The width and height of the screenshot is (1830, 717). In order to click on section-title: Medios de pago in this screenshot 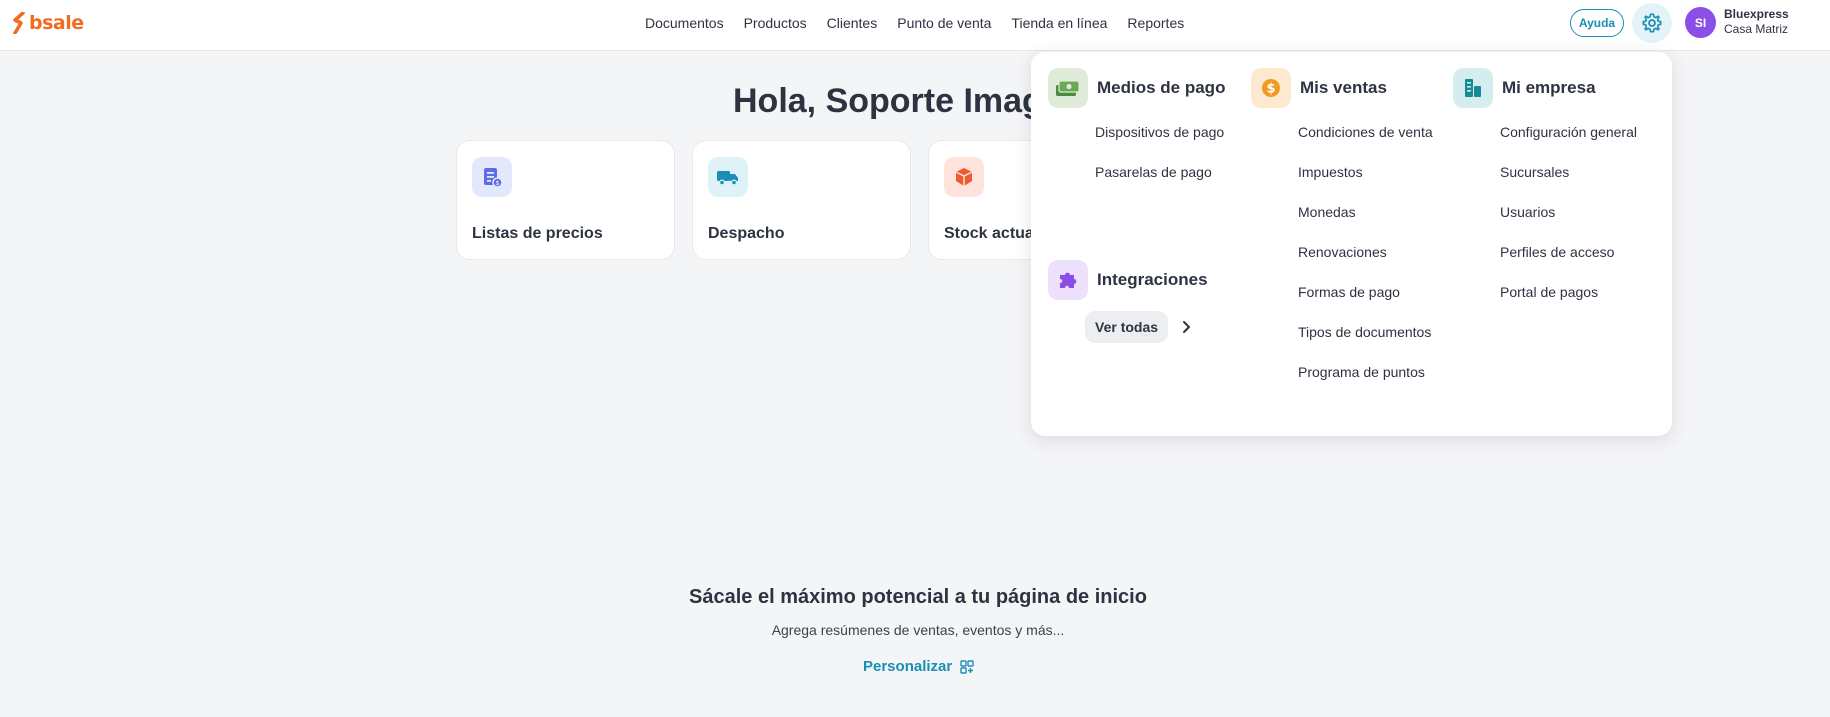, I will do `click(1161, 87)`.